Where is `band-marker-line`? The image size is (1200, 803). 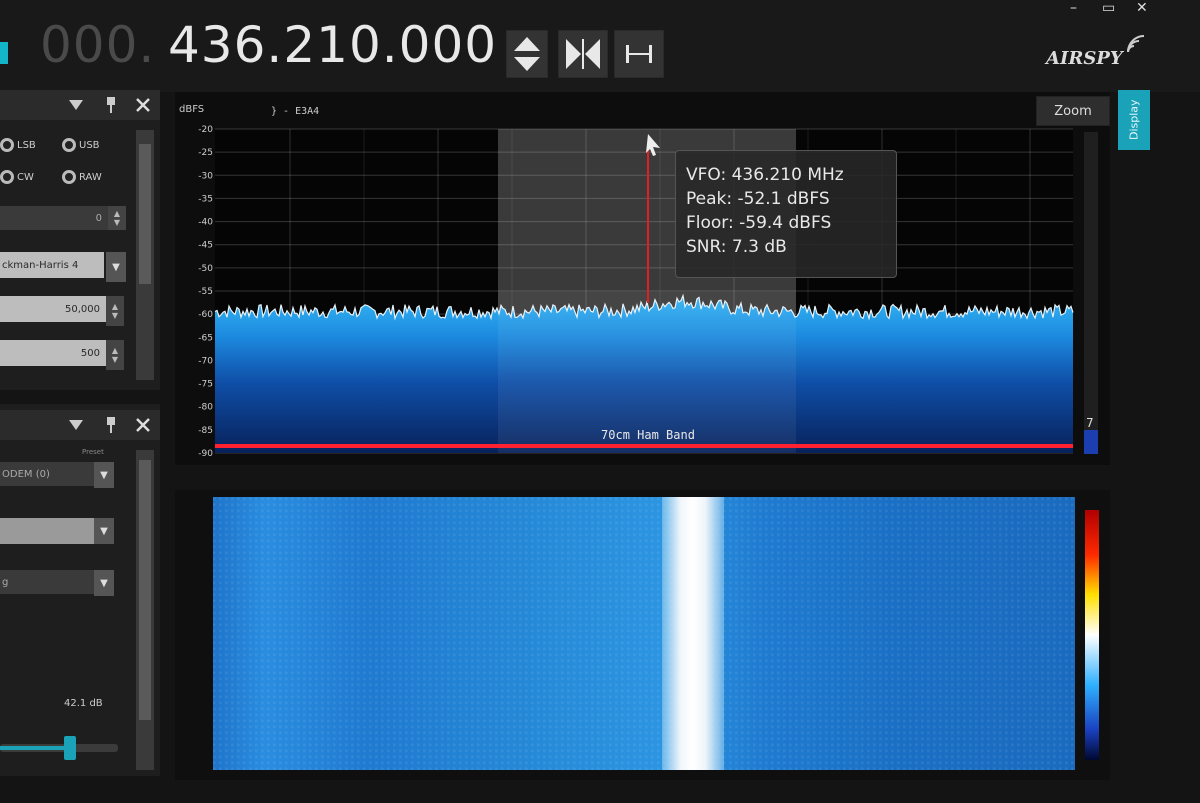
band-marker-line is located at coordinates (644, 446).